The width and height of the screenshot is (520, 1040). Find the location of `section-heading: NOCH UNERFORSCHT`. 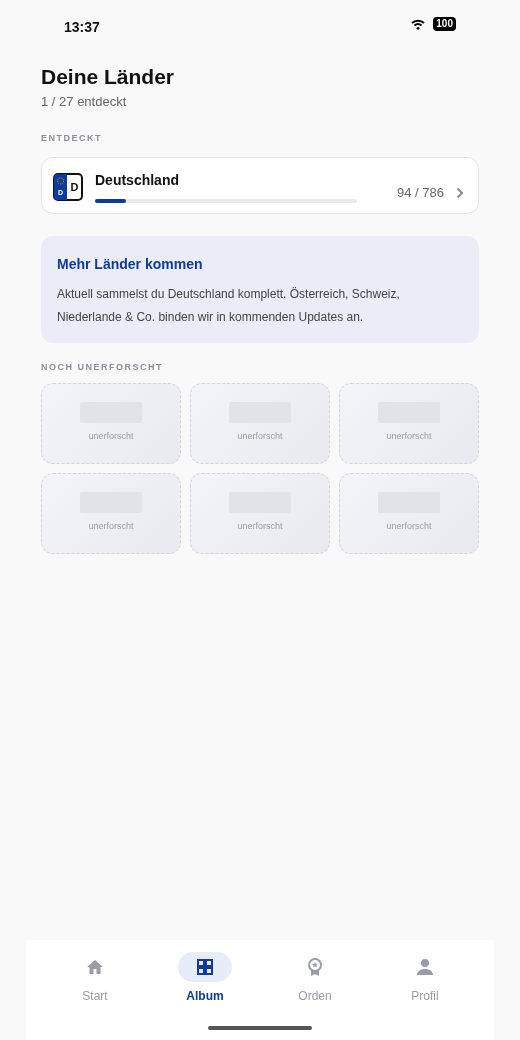

section-heading: NOCH UNERFORSCHT is located at coordinates (102, 368).